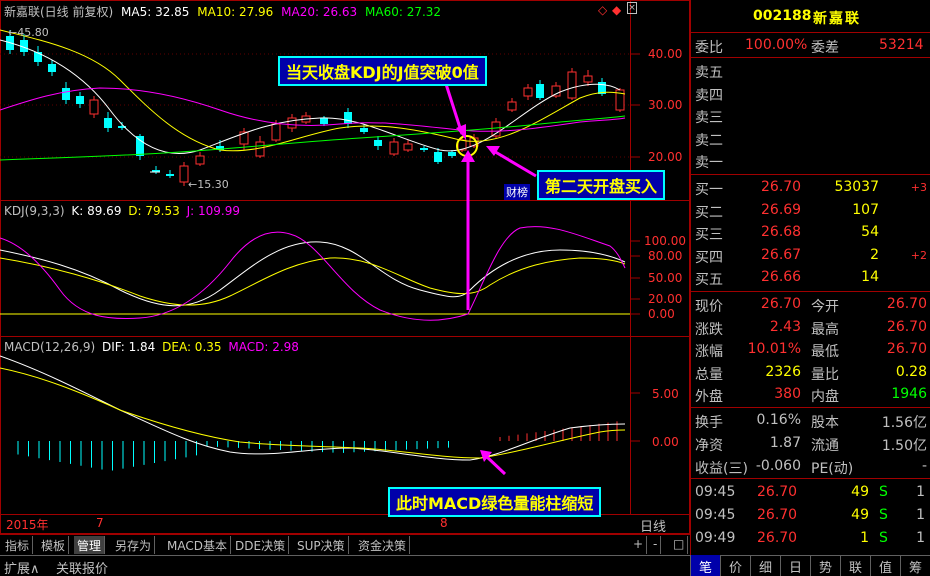 This screenshot has width=930, height=576. I want to click on kdj-d-line, so click(313, 281).